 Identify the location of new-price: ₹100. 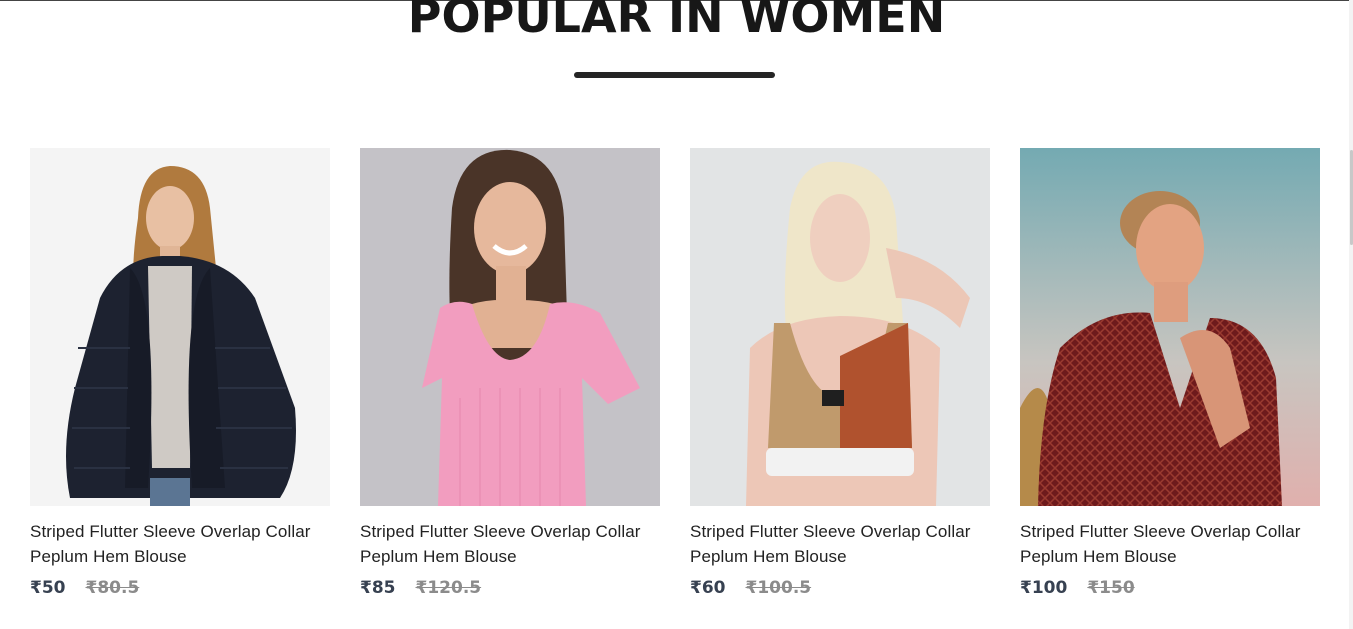
(1044, 588).